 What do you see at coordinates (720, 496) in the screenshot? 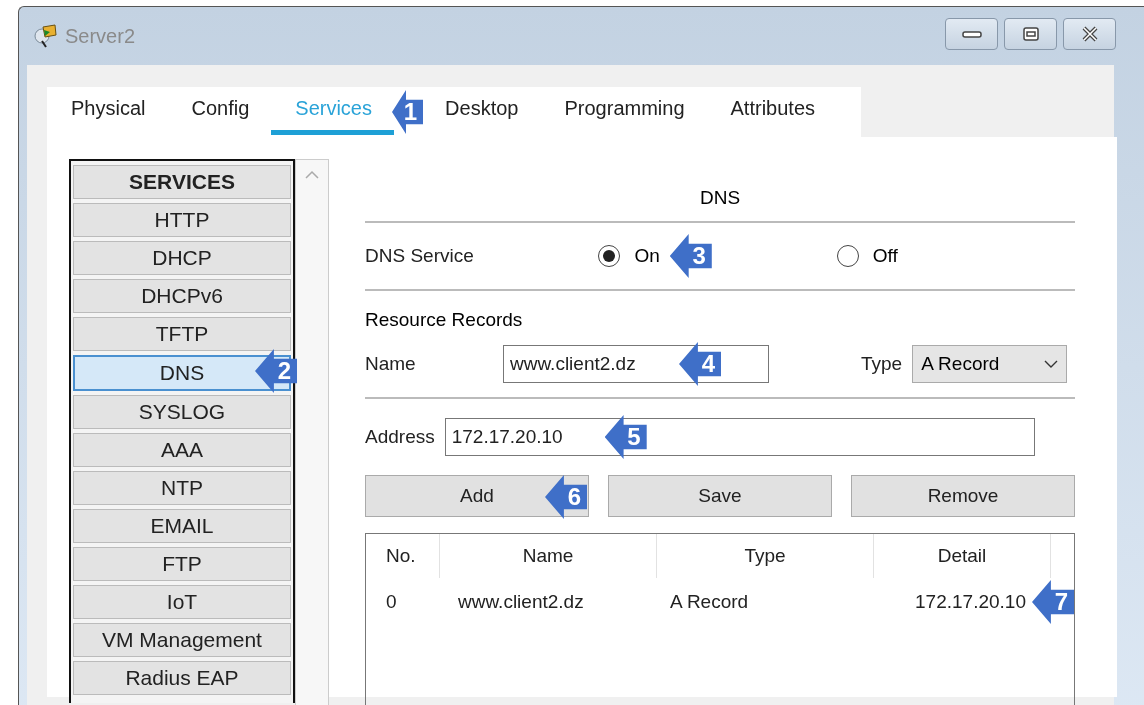
I see `action-button: Save` at bounding box center [720, 496].